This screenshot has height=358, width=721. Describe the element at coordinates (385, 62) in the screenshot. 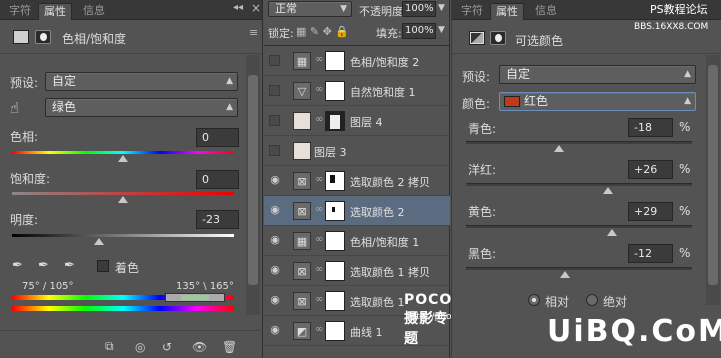

I see `layer-name: 色相/饱和度 2` at that location.